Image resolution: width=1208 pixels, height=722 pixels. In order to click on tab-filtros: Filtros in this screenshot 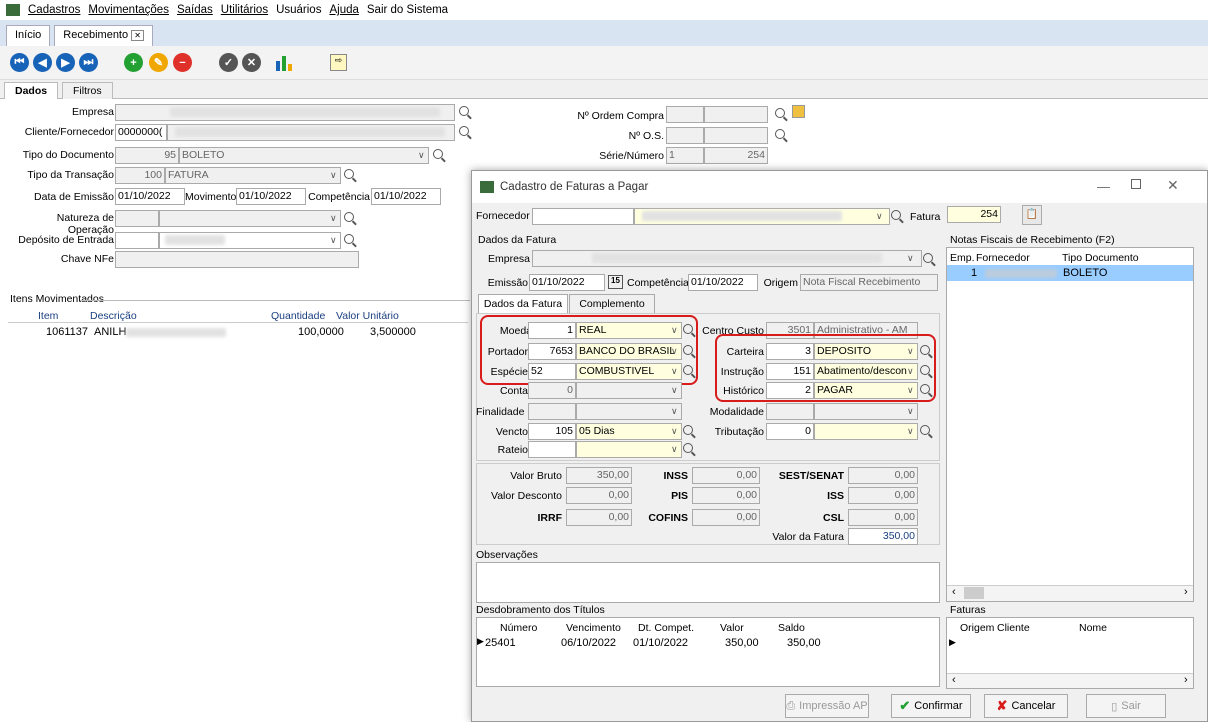, I will do `click(87, 90)`.